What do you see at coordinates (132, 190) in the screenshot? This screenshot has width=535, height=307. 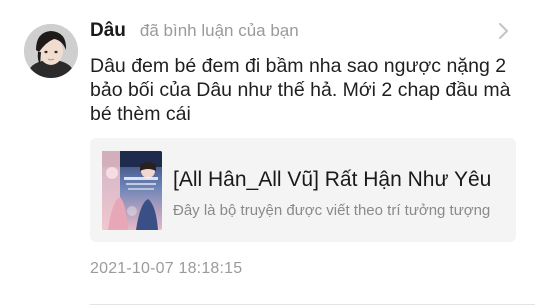 I see `story-cover-image` at bounding box center [132, 190].